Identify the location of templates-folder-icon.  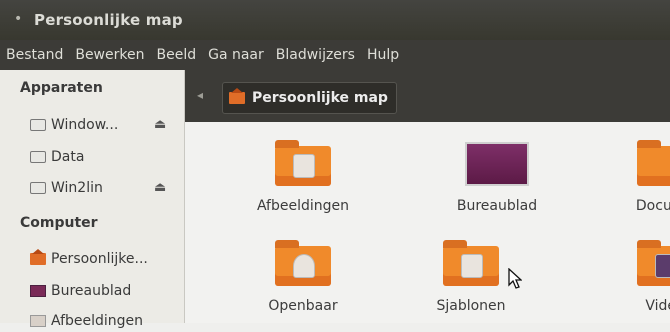
(471, 263).